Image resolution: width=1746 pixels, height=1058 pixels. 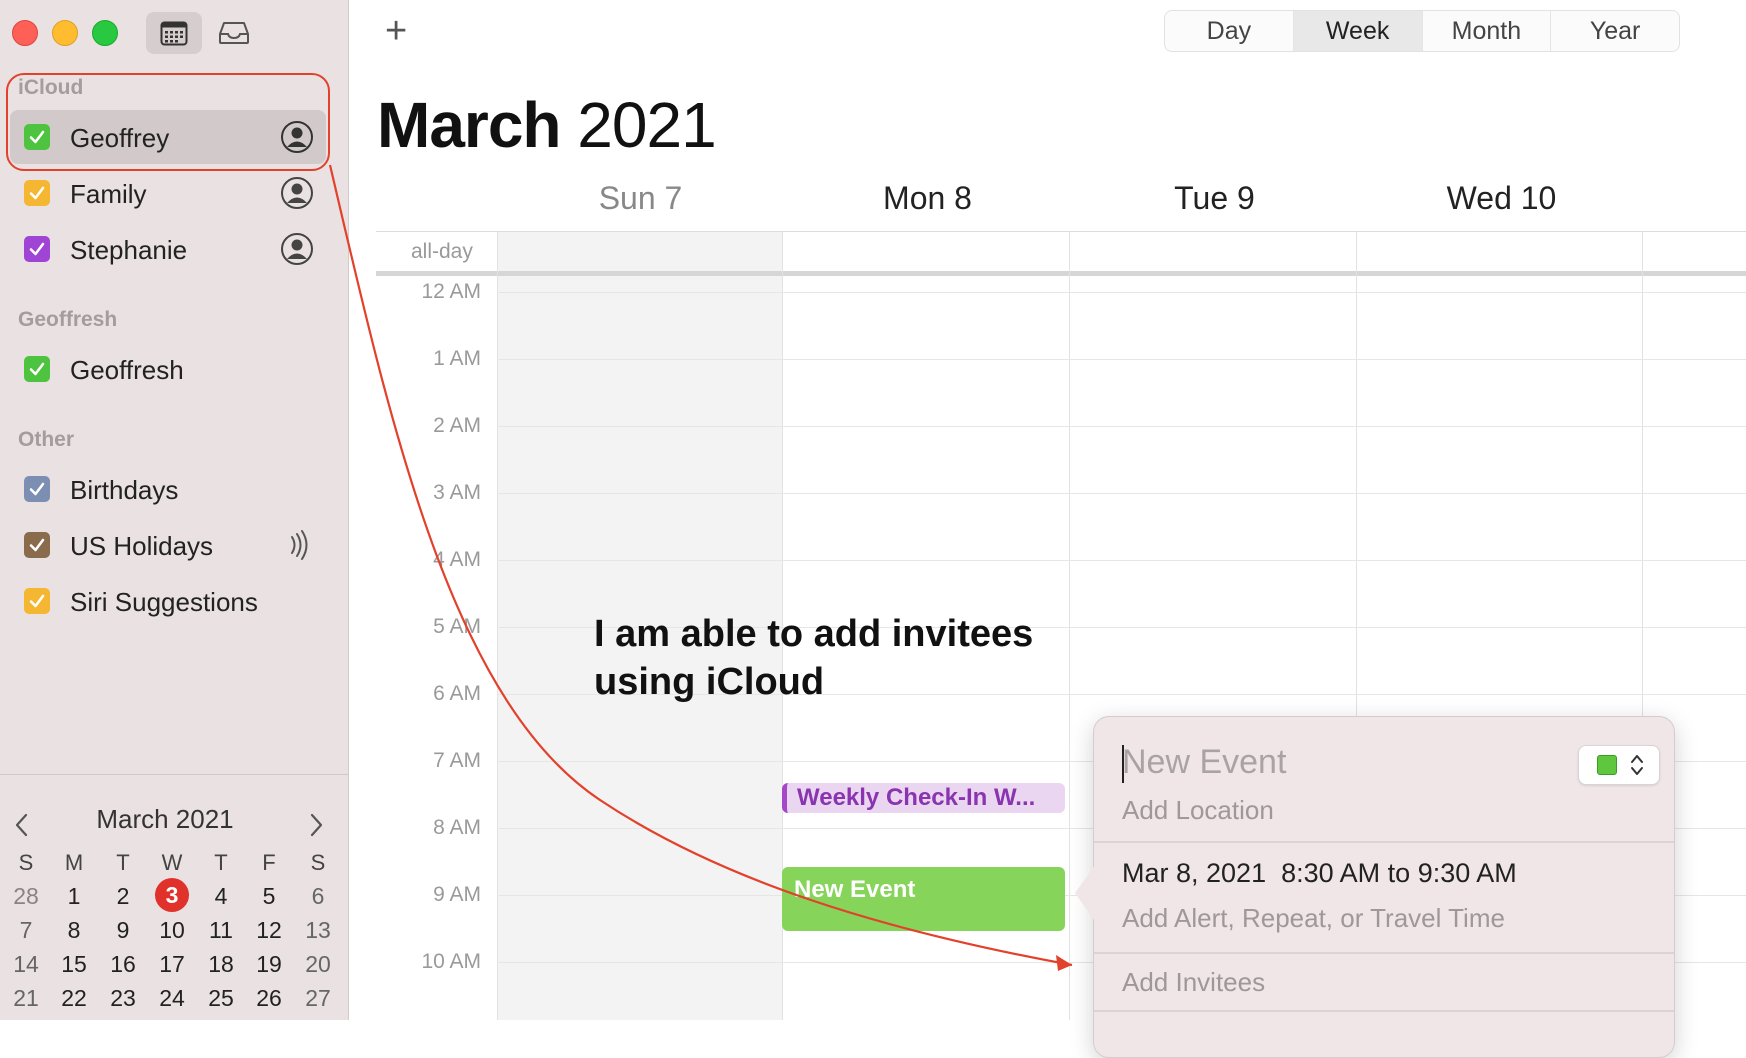 I want to click on checkbox-stephanie, so click(x=37, y=249).